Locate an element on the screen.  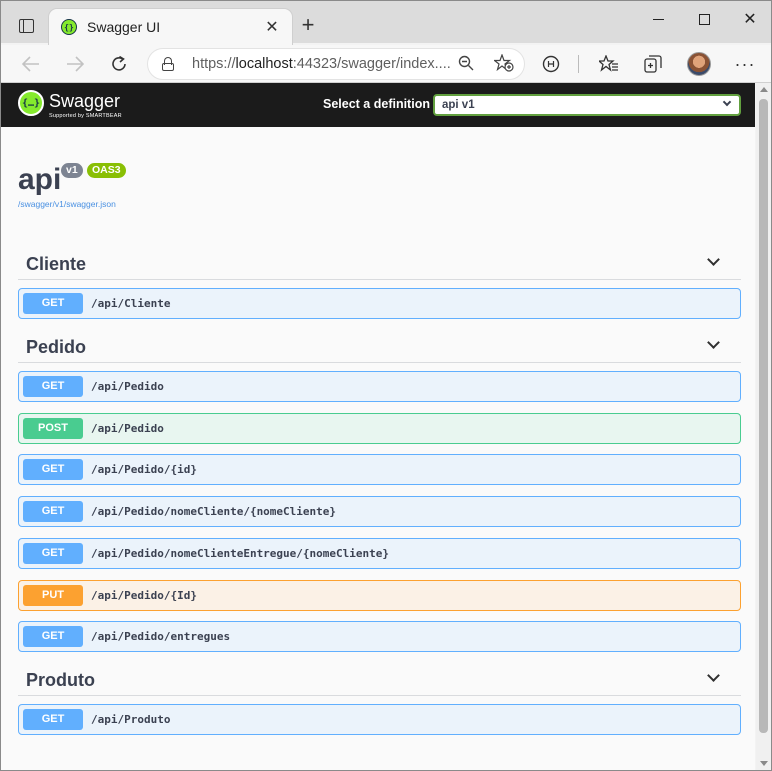
tag-name: Produto is located at coordinates (60, 680).